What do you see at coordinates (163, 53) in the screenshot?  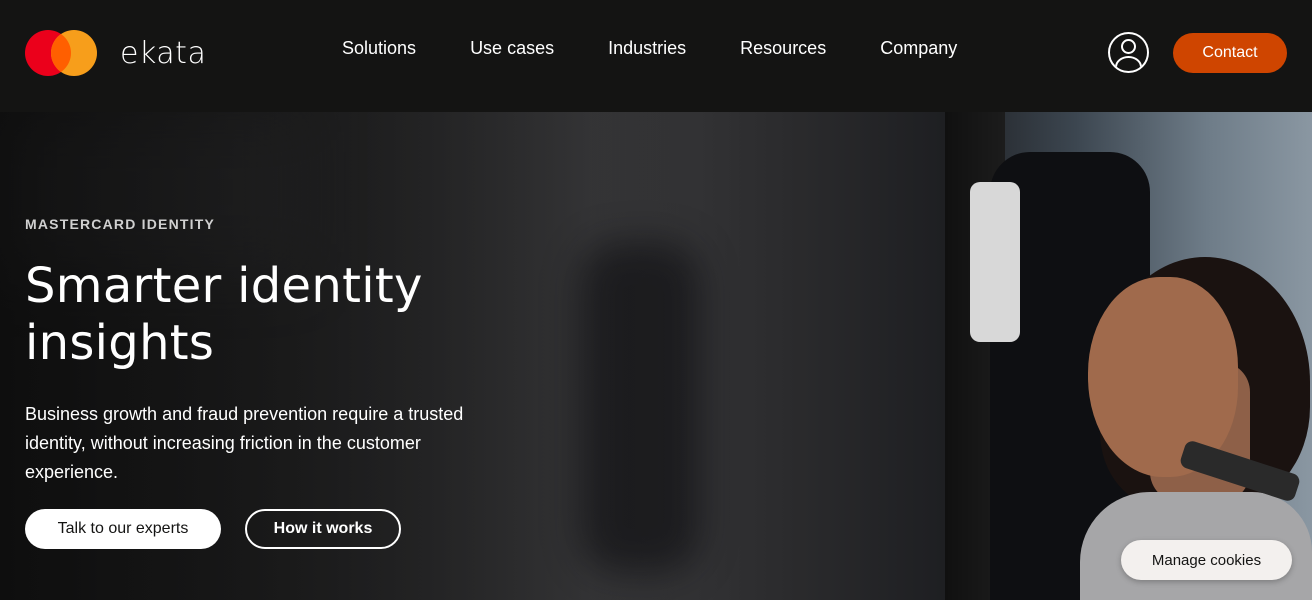 I see `brand-name: ekata` at bounding box center [163, 53].